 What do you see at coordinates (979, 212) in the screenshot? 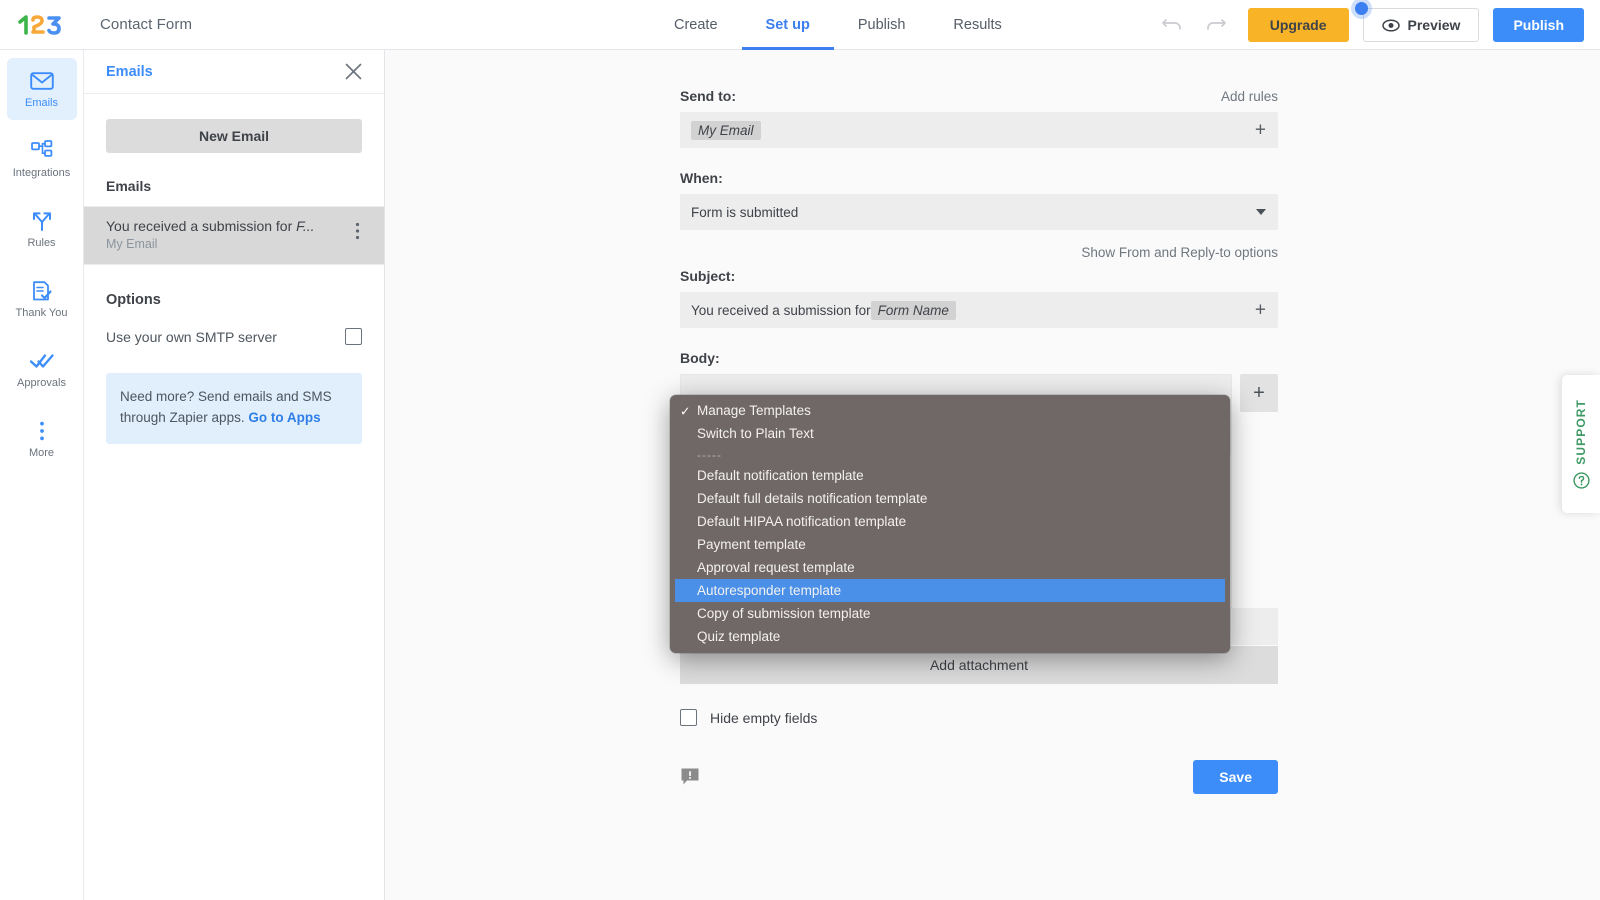
I see `when-select: Form is submitted` at bounding box center [979, 212].